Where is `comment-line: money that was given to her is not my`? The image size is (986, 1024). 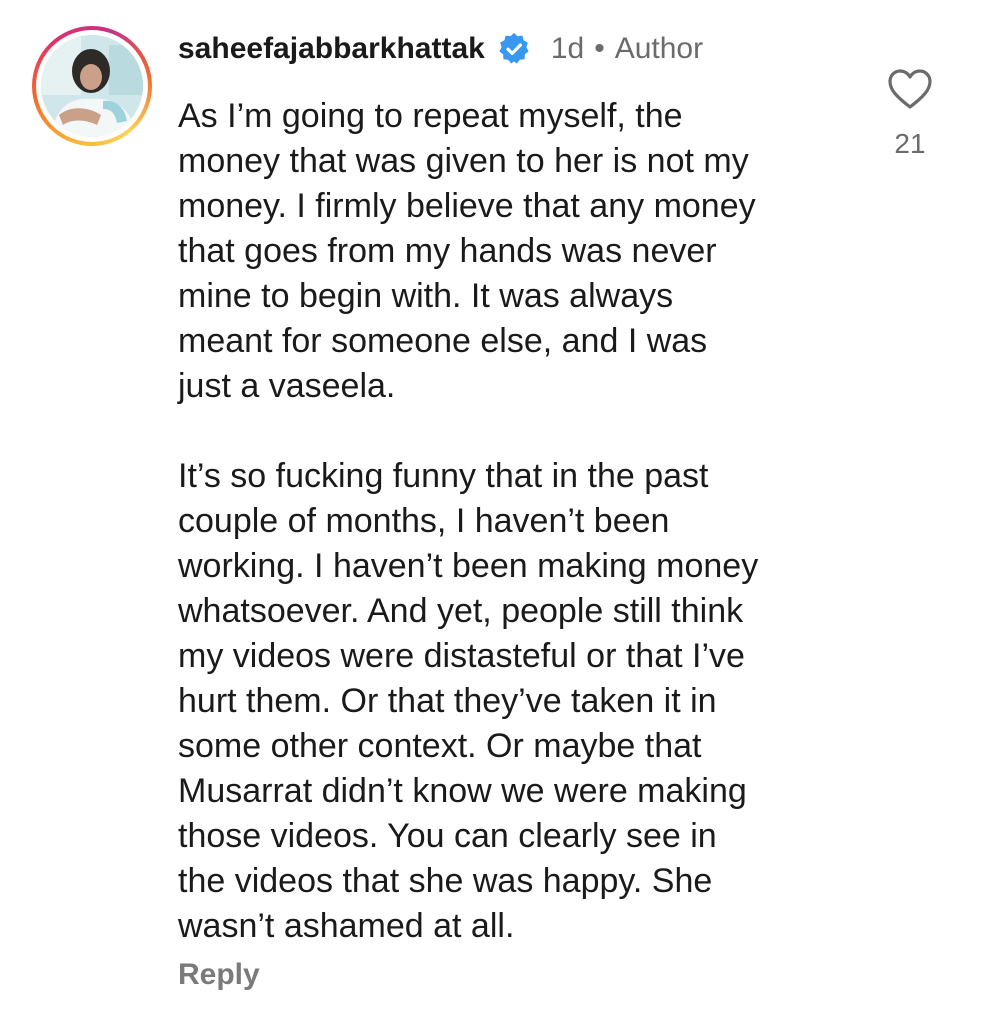 comment-line: money that was given to her is not my is located at coordinates (463, 161).